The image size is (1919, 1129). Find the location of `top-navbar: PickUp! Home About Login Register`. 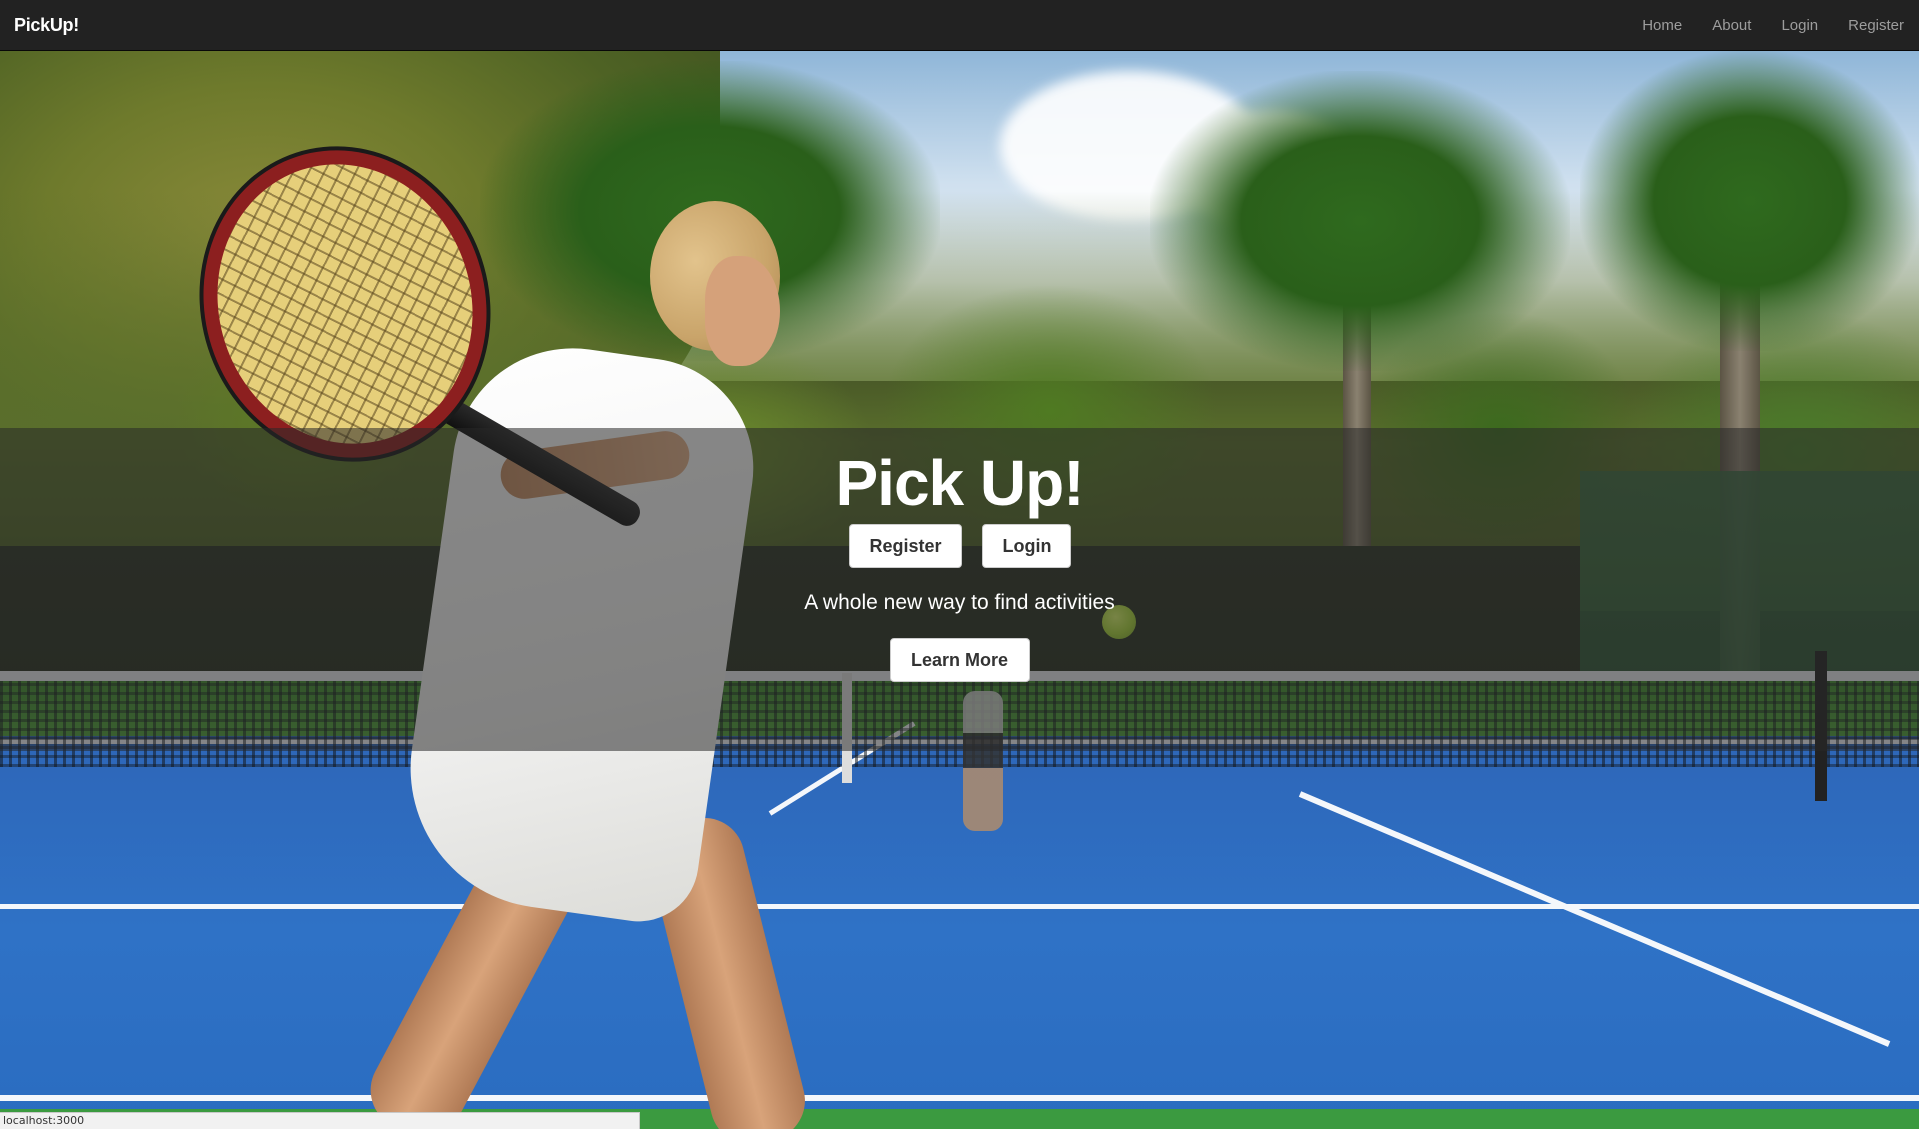

top-navbar: PickUp! Home About Login Register is located at coordinates (959, 25).